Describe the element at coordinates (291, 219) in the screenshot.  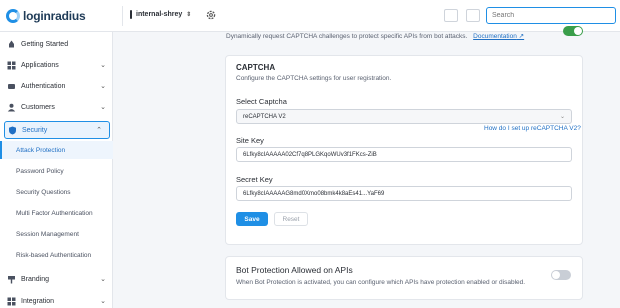
I see `reset-button: Reset` at that location.